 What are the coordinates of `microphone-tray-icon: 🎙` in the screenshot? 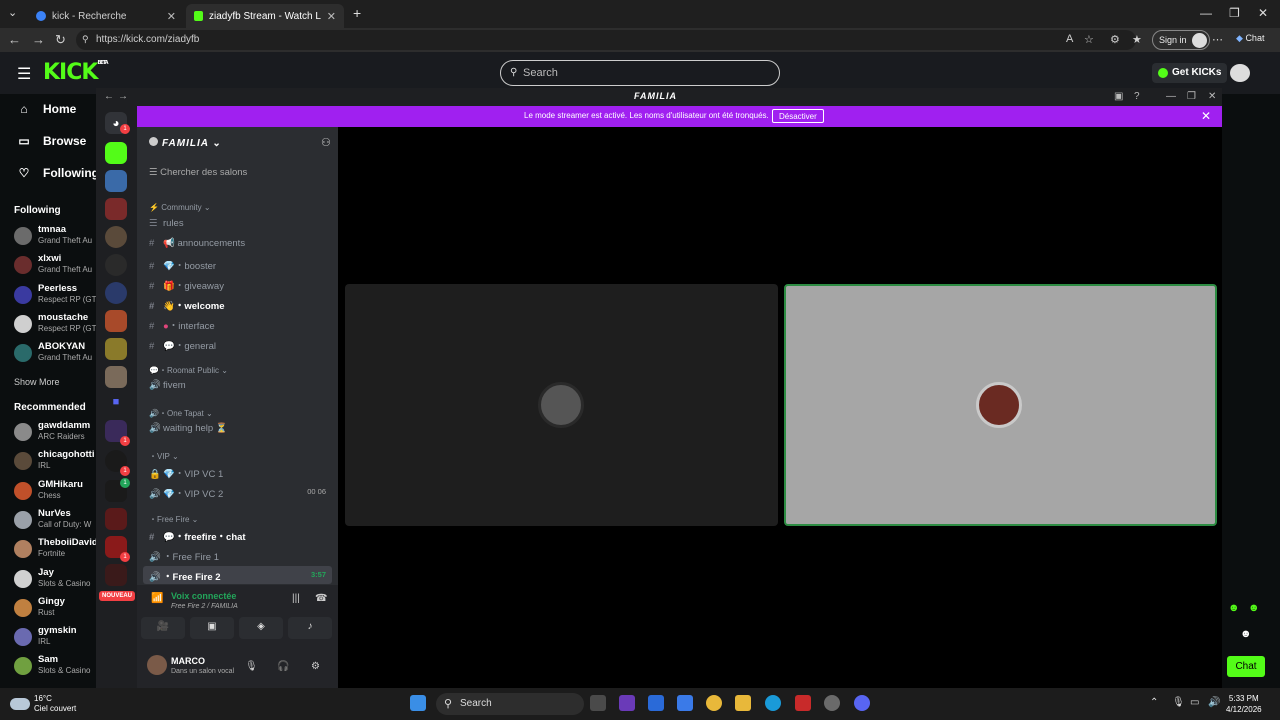 It's located at (1178, 702).